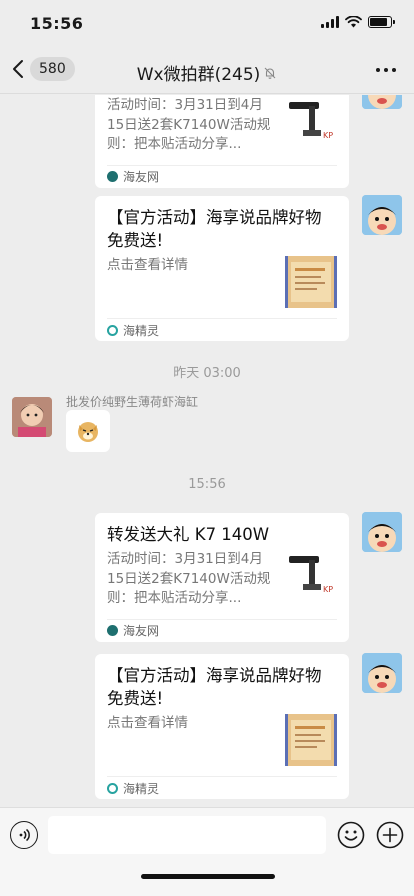  What do you see at coordinates (270, 73) in the screenshot?
I see `mute-bell-icon` at bounding box center [270, 73].